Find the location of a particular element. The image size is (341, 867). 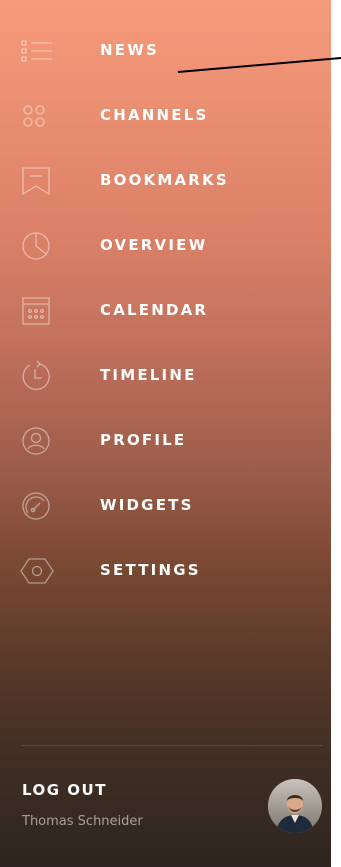

menu-item-timeline: TIMELINE is located at coordinates (165, 375).